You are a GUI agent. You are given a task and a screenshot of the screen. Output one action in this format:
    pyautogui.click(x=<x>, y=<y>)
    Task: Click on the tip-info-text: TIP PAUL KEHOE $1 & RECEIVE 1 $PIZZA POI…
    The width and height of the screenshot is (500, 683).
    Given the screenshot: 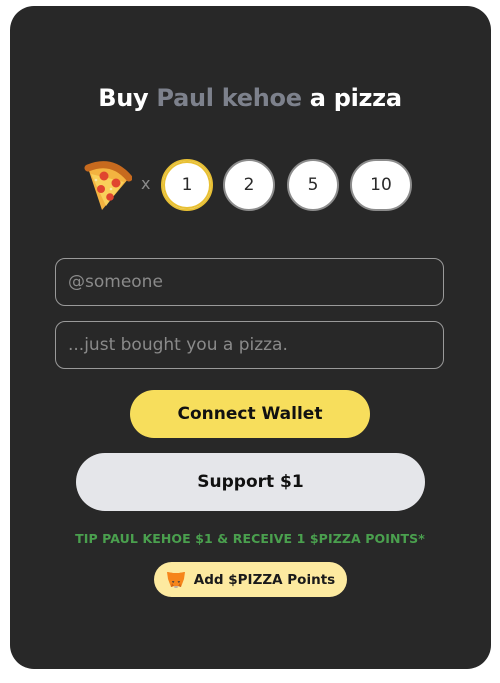 What is the action you would take?
    pyautogui.click(x=250, y=538)
    